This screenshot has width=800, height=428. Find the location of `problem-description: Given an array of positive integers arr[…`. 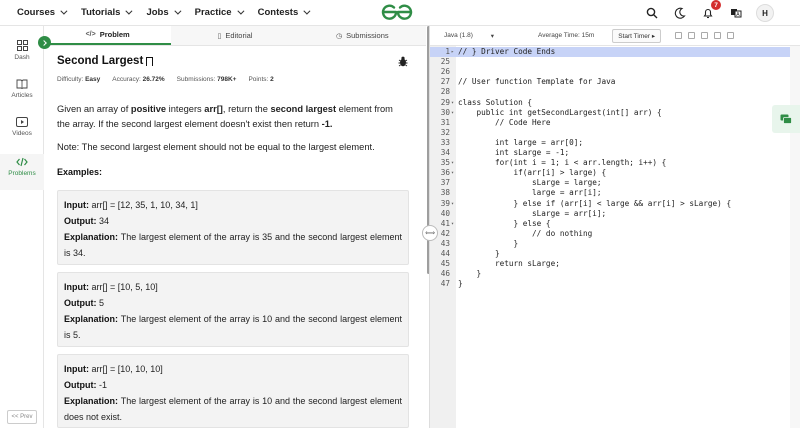

problem-description: Given an array of positive integers arr[… is located at coordinates (227, 117).